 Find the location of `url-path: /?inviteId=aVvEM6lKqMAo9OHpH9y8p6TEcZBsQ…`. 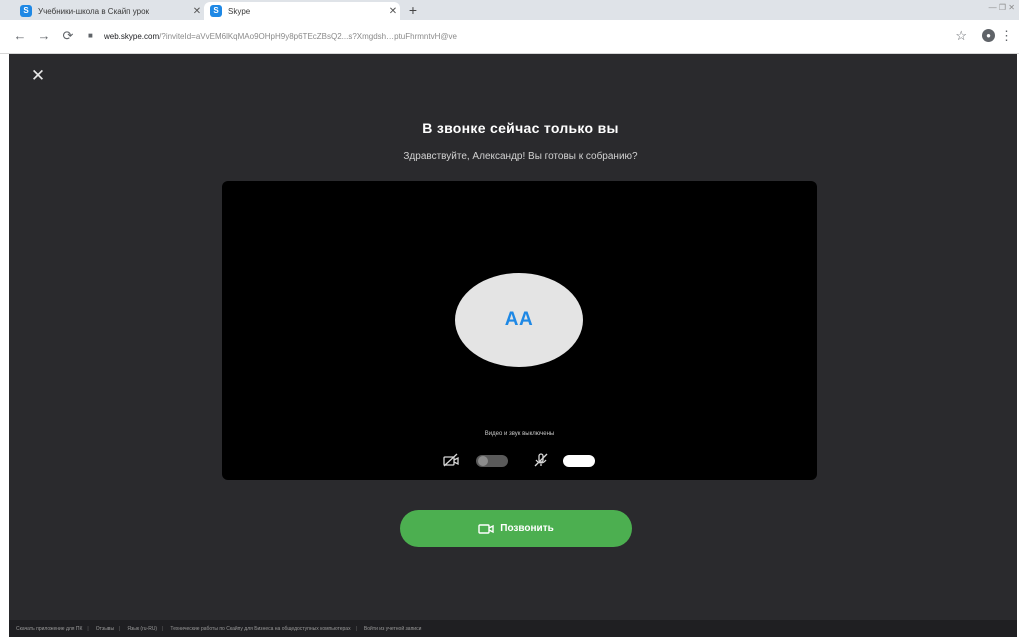

url-path: /?inviteId=aVvEM6lKqMAo9OHpH9y8p6TEcZBsQ… is located at coordinates (308, 36).